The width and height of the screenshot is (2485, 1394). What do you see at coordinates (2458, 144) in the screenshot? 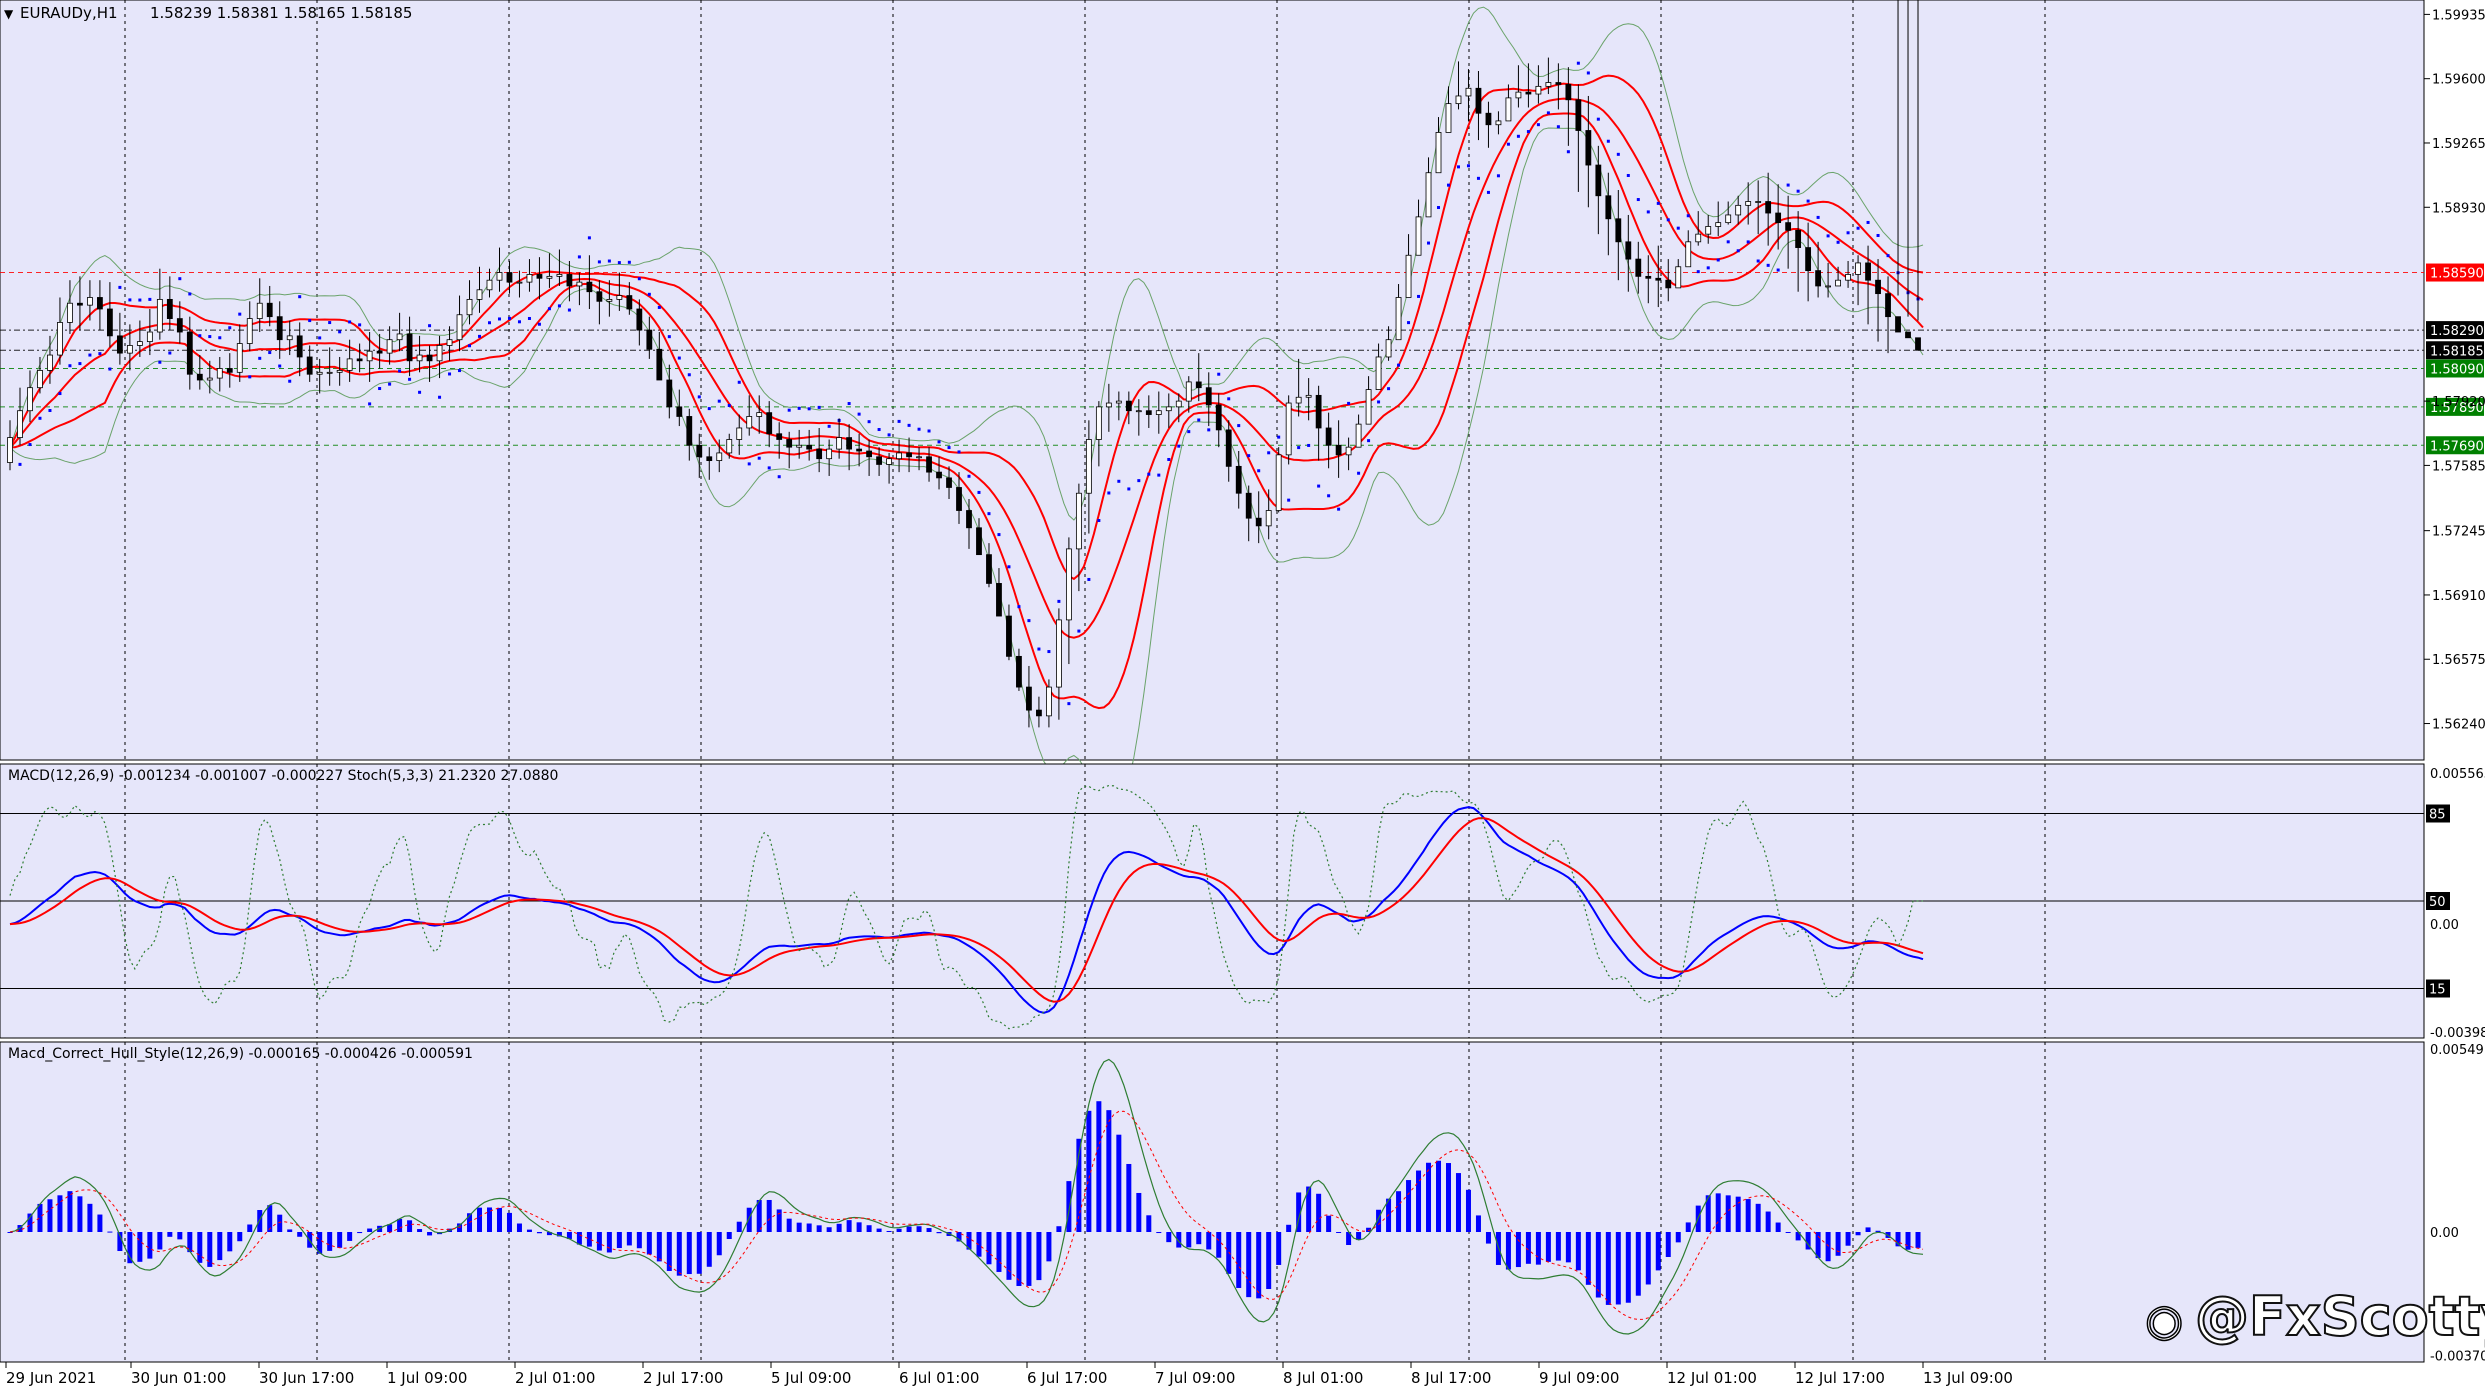
I see `y-tick-label: 1.59265` at bounding box center [2458, 144].